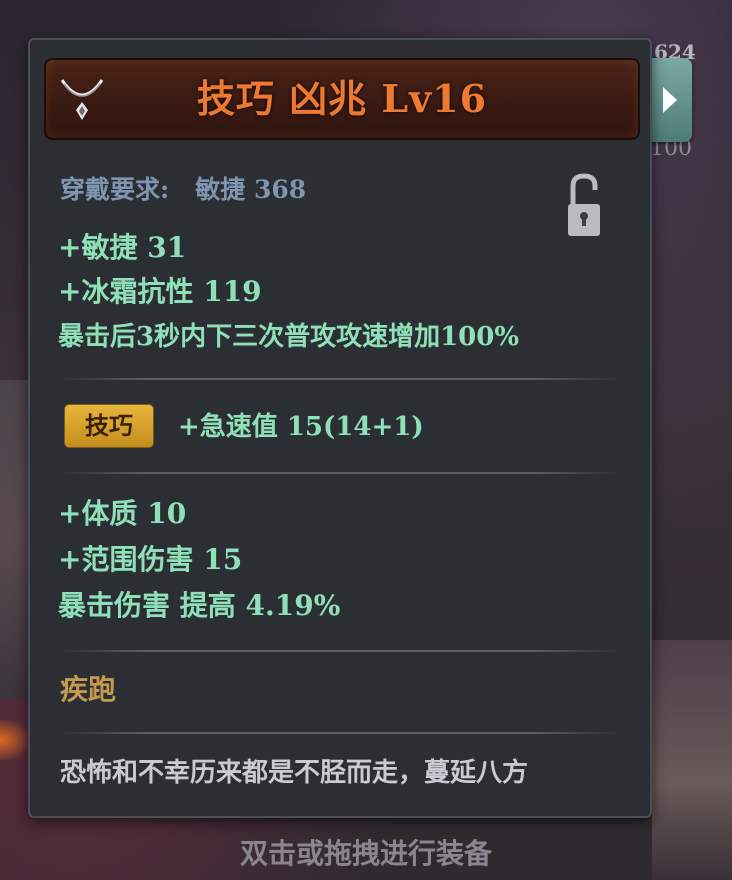  Describe the element at coordinates (88, 689) in the screenshot. I see `skill-name: 疾跑` at that location.